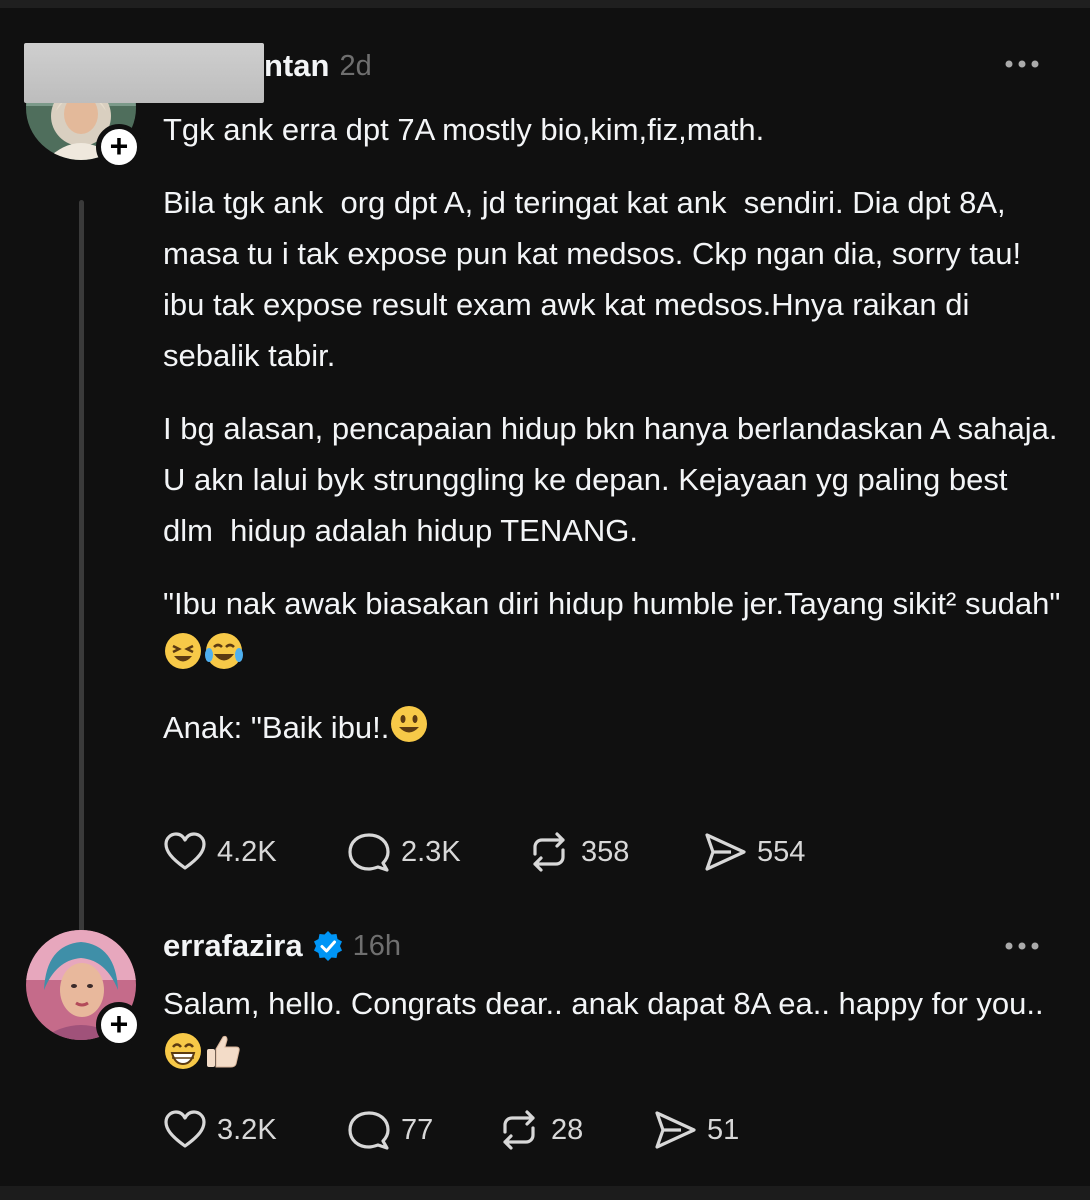  Describe the element at coordinates (296, 66) in the screenshot. I see `username: ntan` at that location.